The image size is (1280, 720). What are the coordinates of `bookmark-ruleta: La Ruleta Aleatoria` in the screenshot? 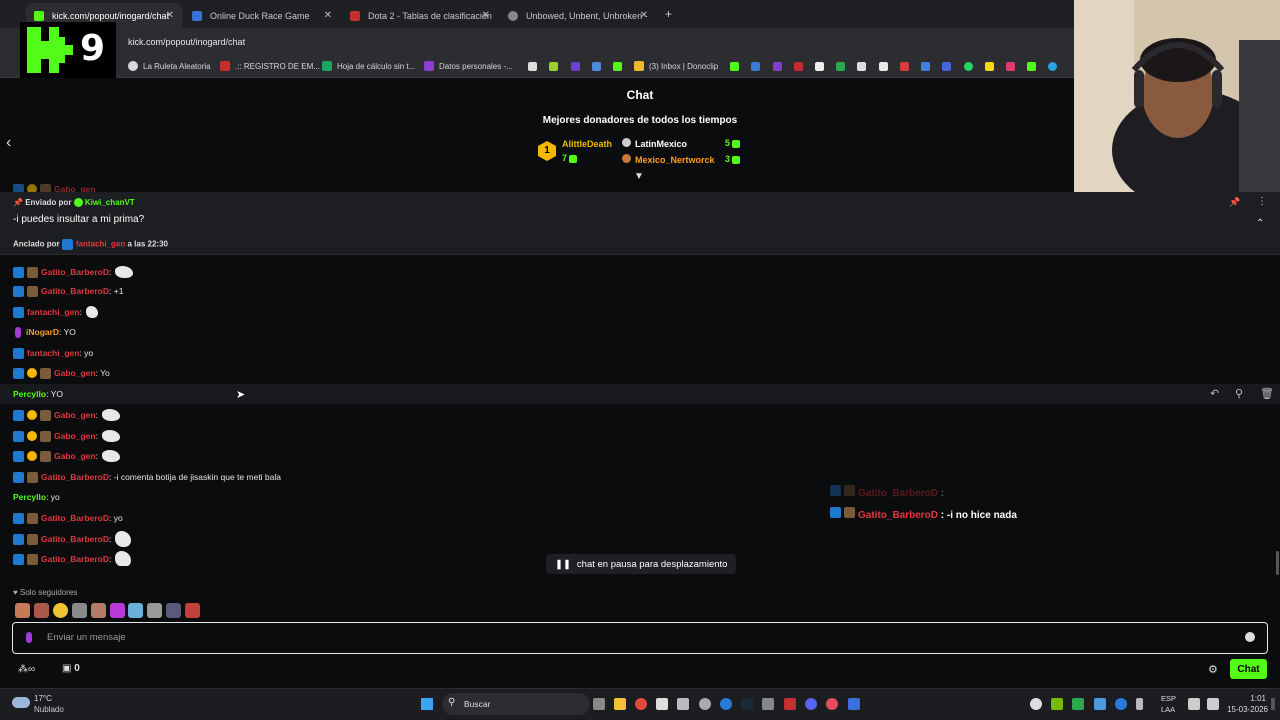 It's located at (169, 66).